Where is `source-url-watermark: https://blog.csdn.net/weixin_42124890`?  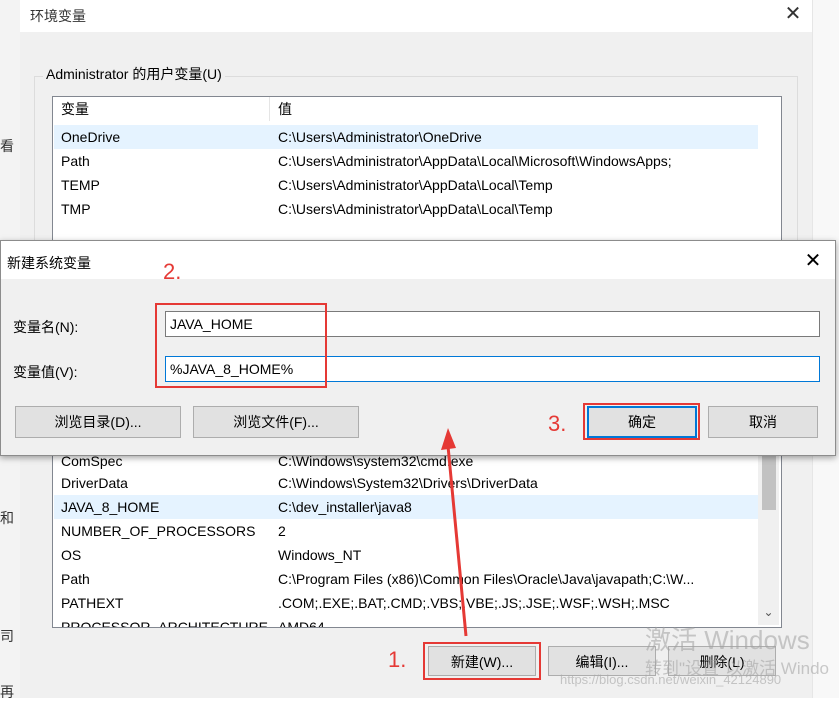 source-url-watermark: https://blog.csdn.net/weixin_42124890 is located at coordinates (671, 679).